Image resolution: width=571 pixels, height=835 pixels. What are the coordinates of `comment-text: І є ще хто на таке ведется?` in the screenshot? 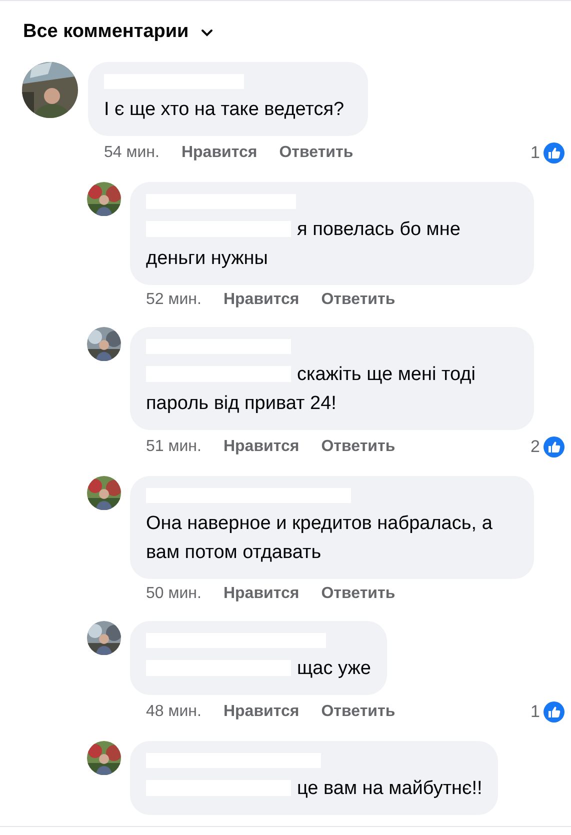 It's located at (224, 110).